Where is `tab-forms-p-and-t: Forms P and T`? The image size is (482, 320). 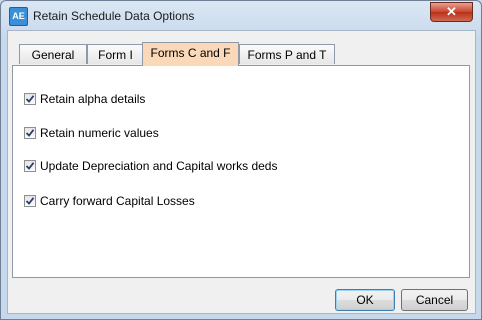 tab-forms-p-and-t: Forms P and T is located at coordinates (287, 54).